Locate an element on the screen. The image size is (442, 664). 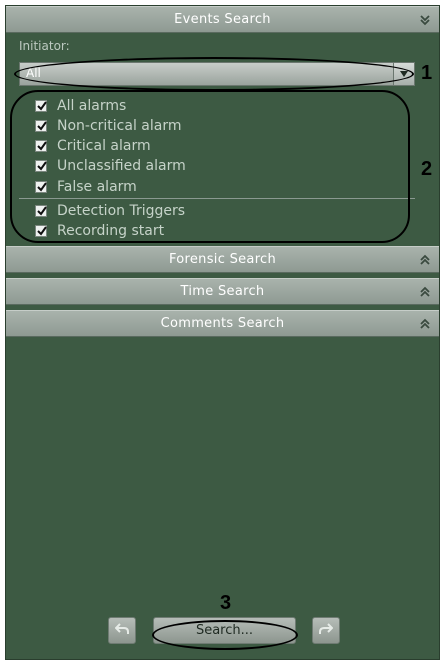
redo-arrow-icon is located at coordinates (326, 630).